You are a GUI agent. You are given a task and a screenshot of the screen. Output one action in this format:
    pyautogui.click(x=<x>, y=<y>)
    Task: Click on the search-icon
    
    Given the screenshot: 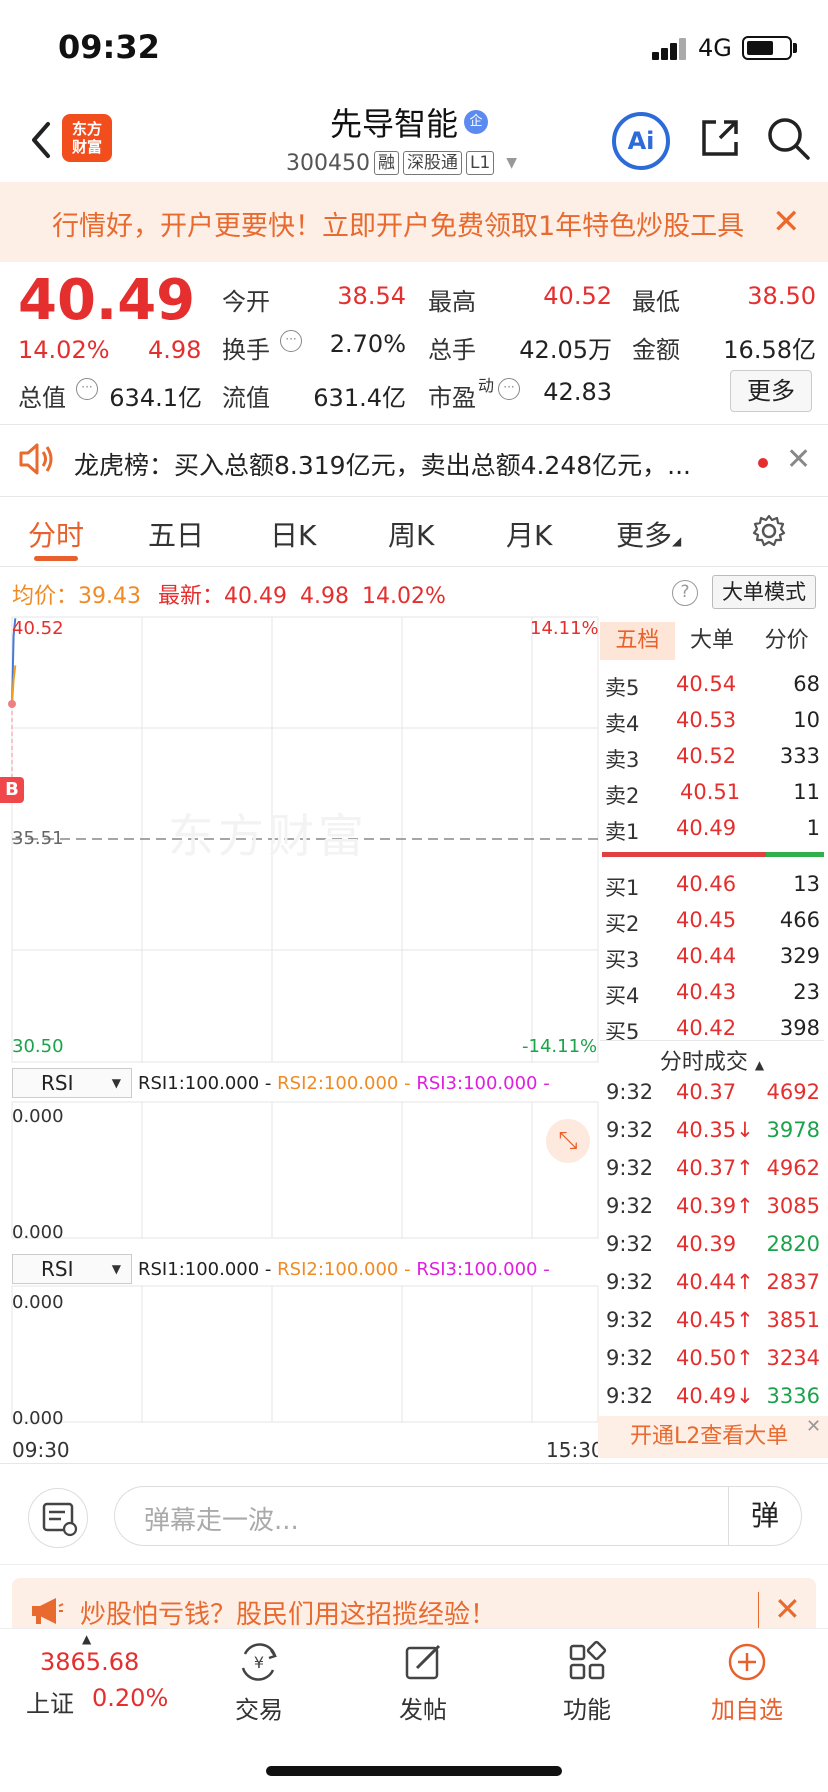 What is the action you would take?
    pyautogui.click(x=788, y=138)
    